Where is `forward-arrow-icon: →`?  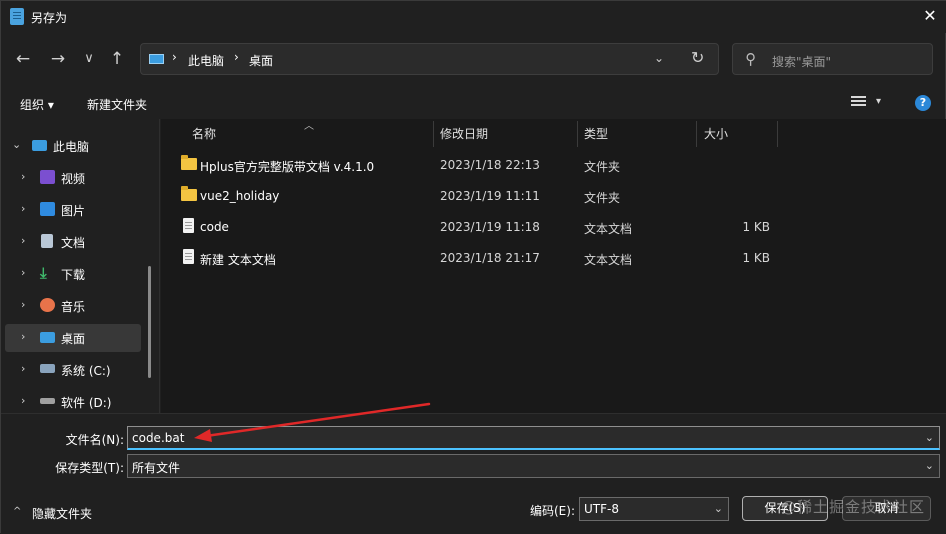 forward-arrow-icon: → is located at coordinates (58, 59).